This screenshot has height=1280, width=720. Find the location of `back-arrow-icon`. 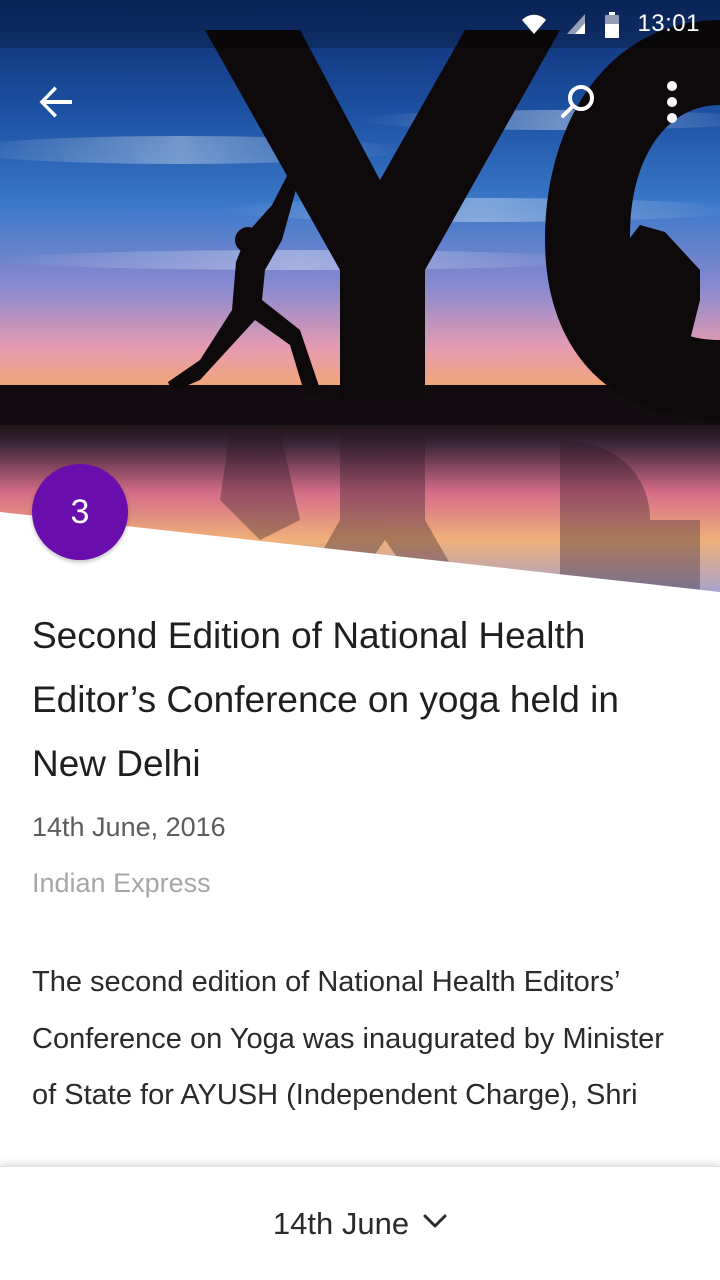

back-arrow-icon is located at coordinates (56, 104).